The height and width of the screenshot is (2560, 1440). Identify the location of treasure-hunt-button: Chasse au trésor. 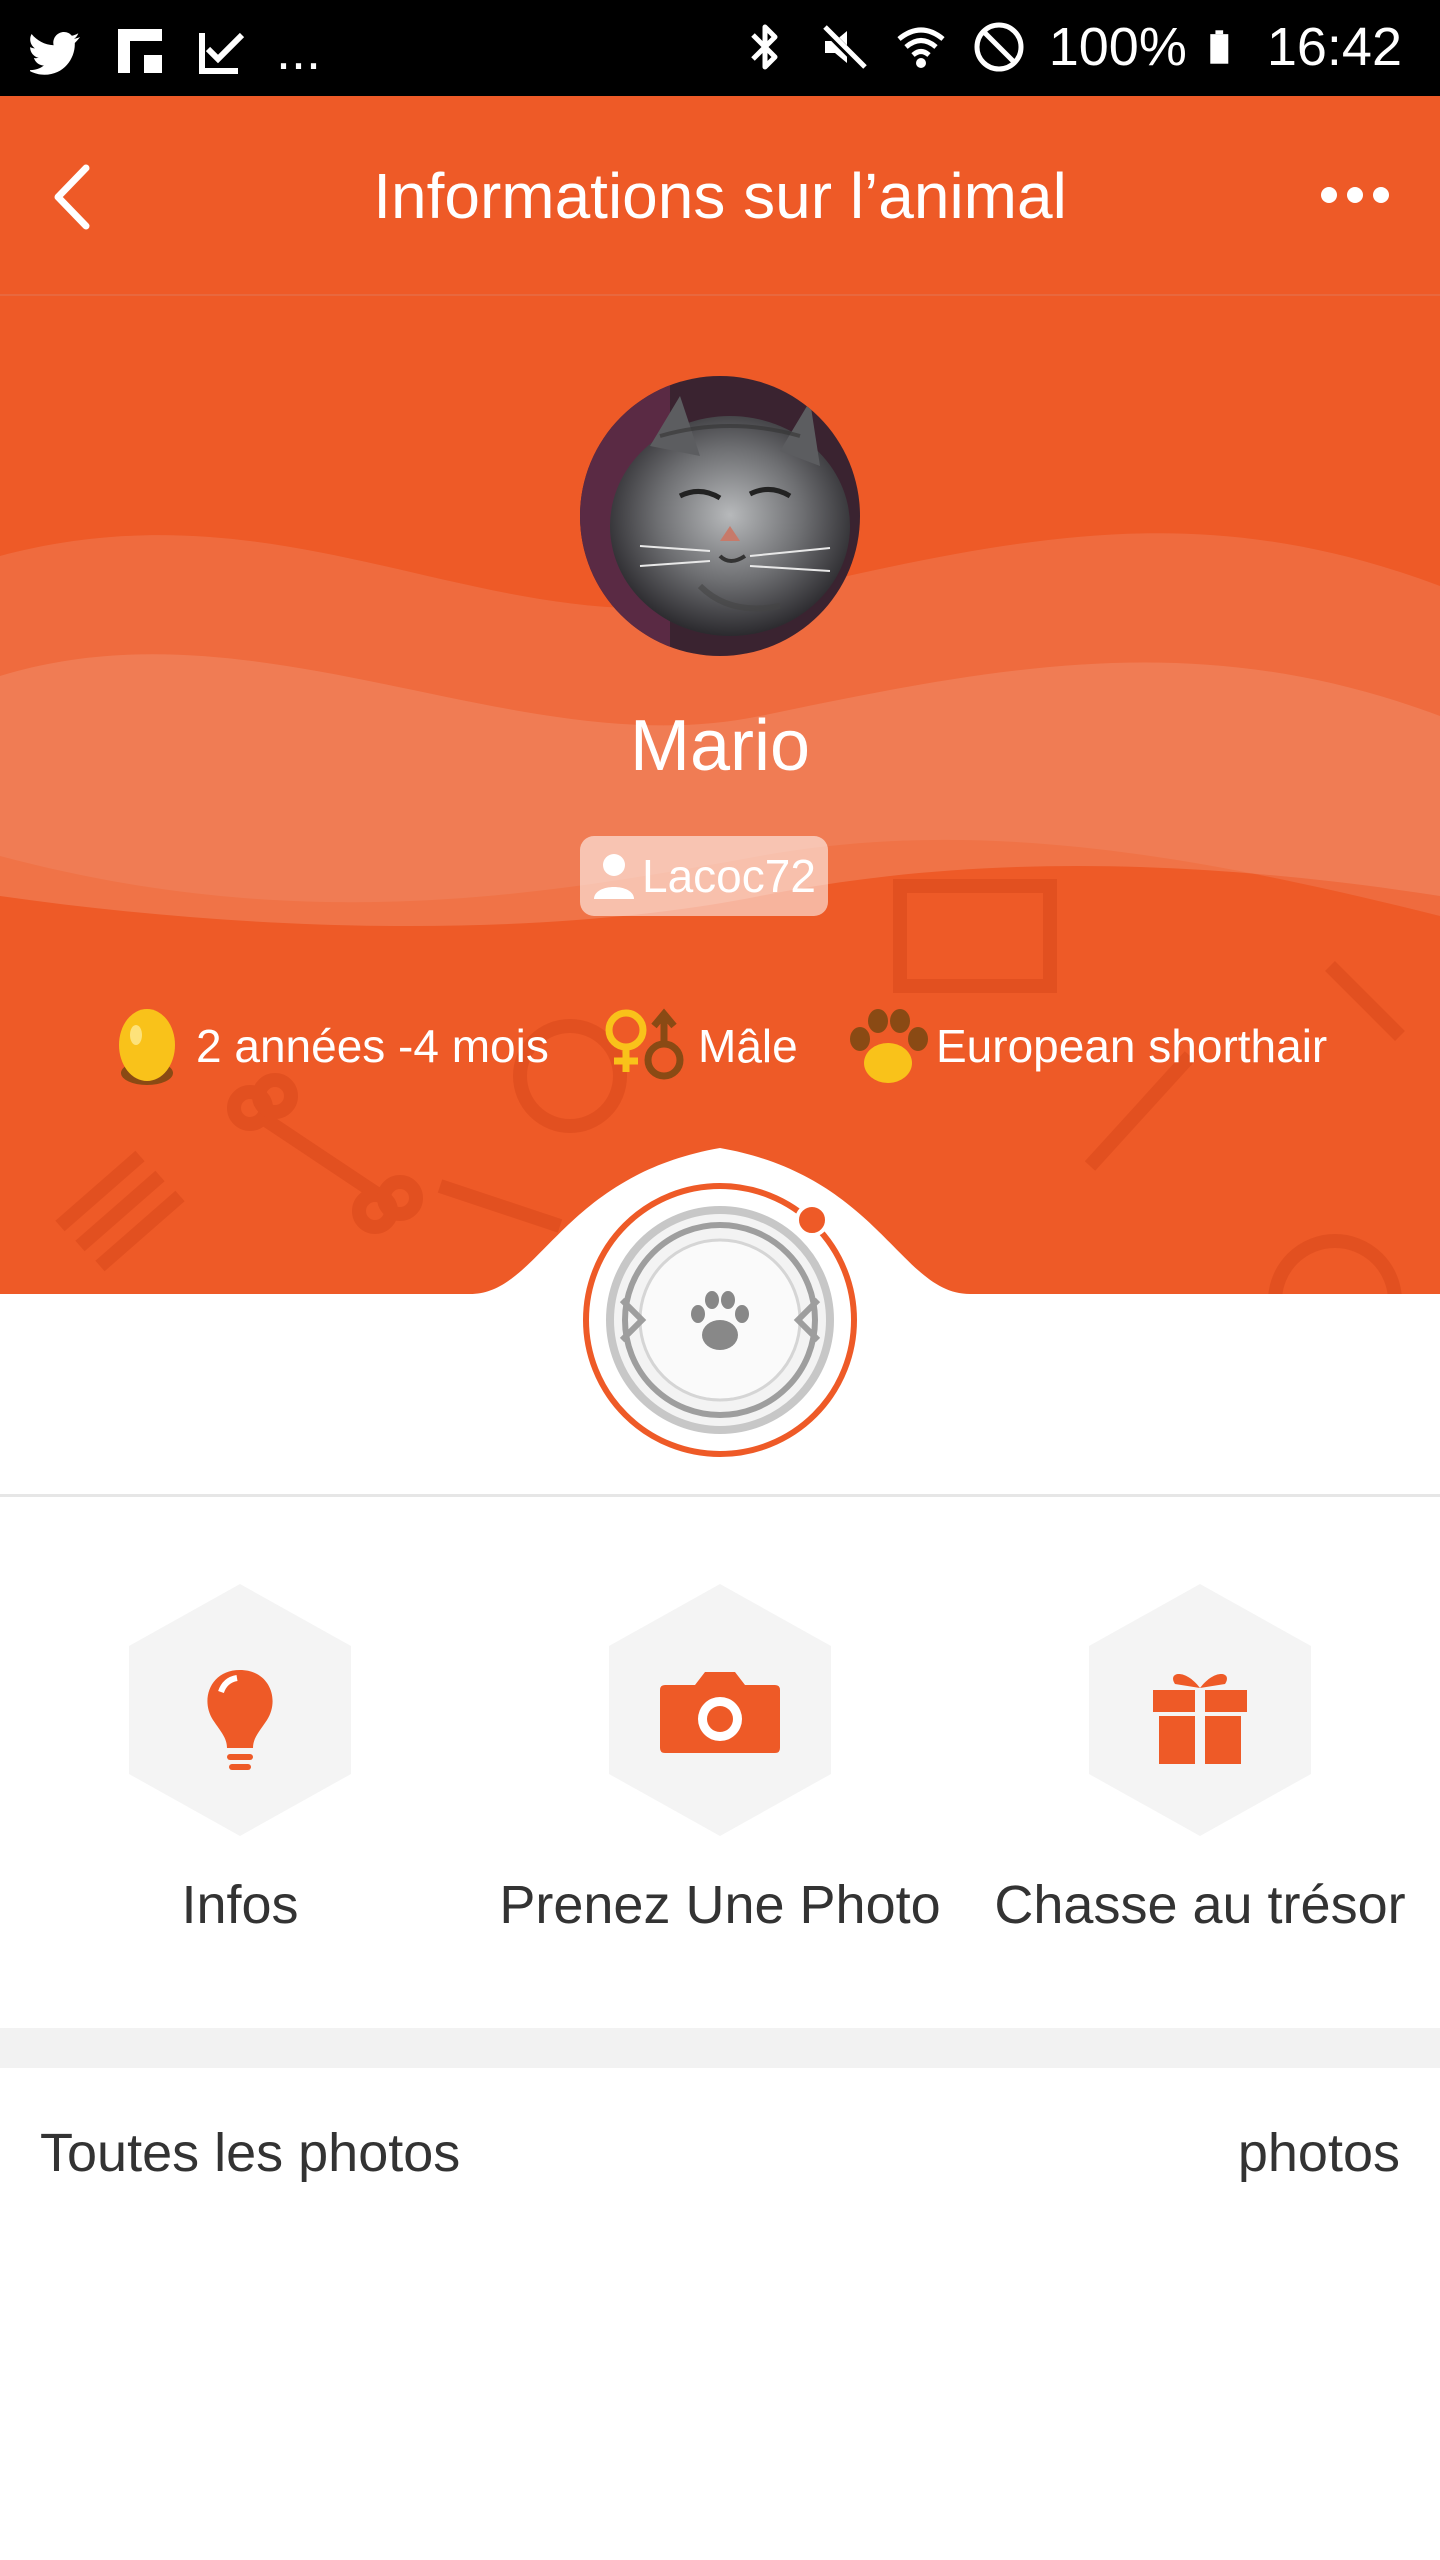
(1200, 1760).